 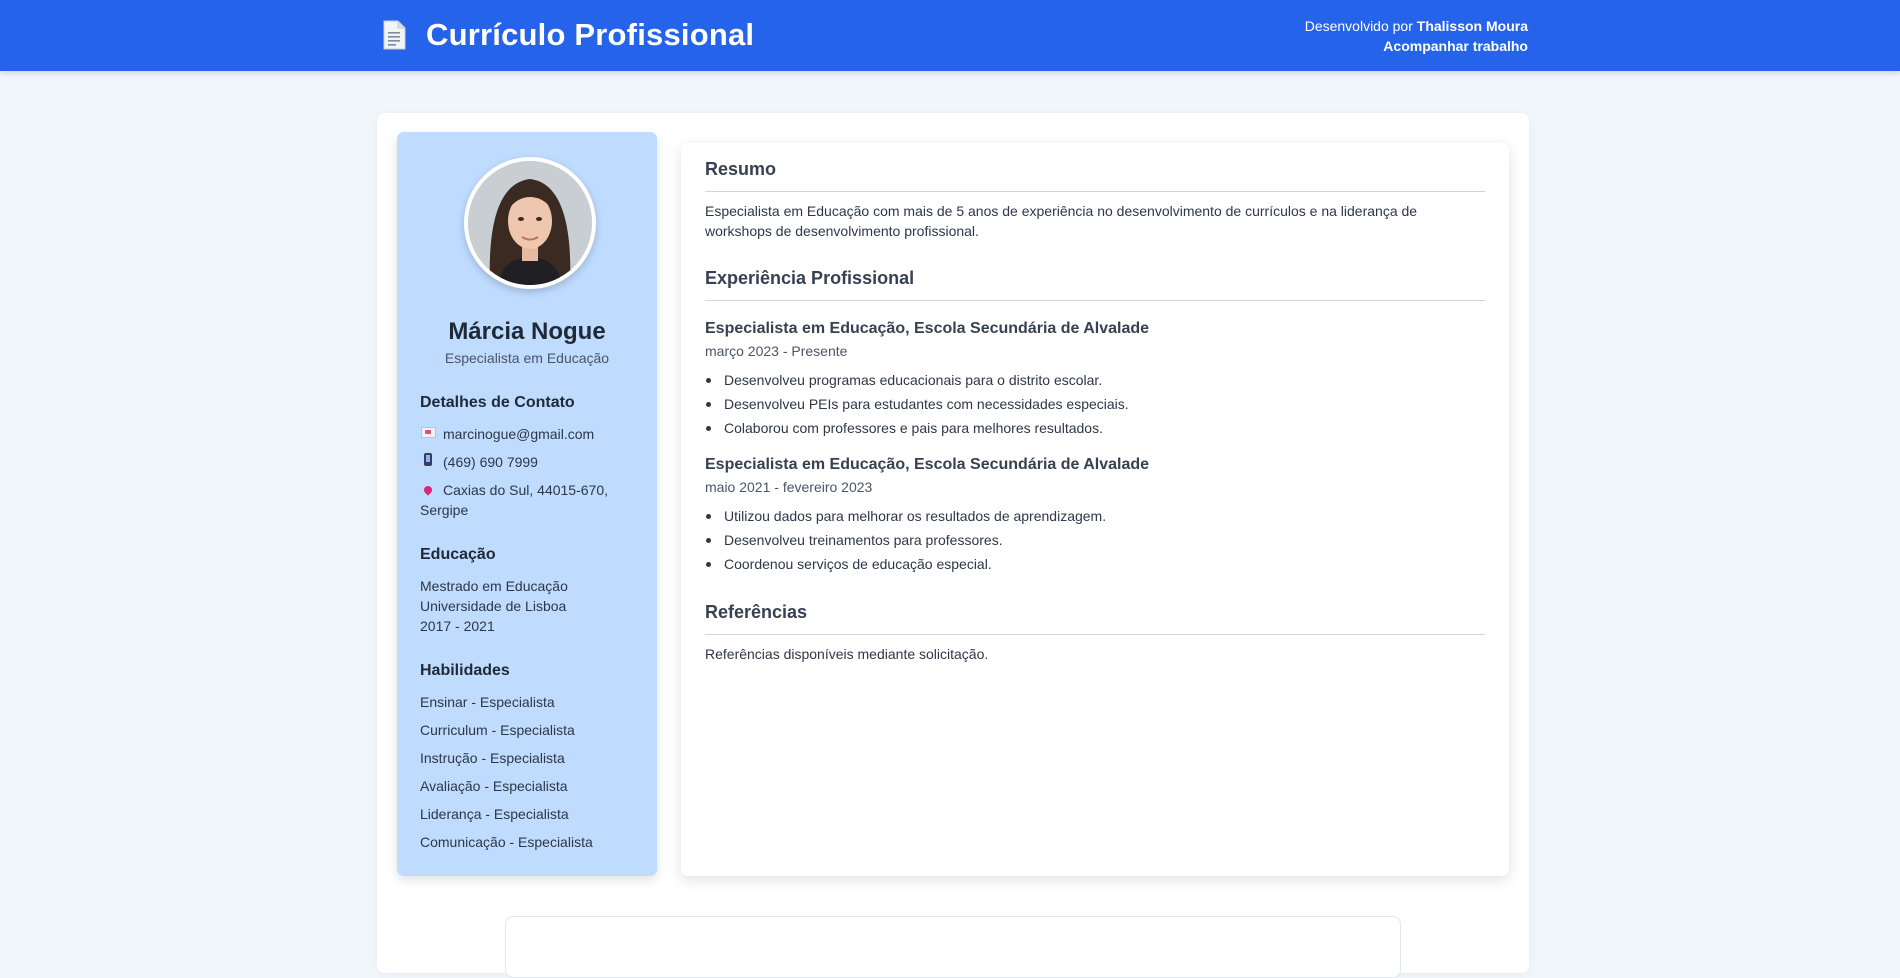 What do you see at coordinates (428, 463) in the screenshot?
I see `phone-icon` at bounding box center [428, 463].